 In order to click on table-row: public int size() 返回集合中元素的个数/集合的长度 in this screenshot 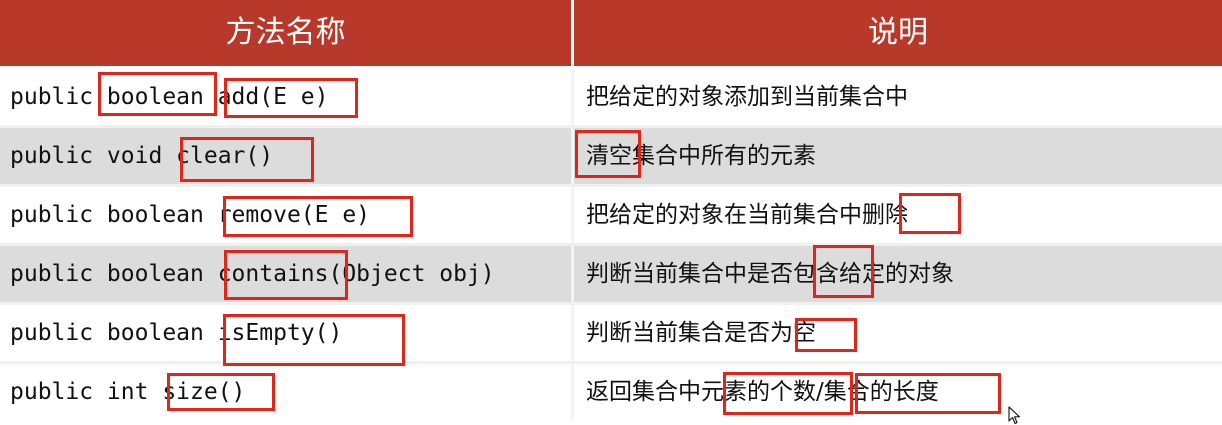, I will do `click(611, 392)`.